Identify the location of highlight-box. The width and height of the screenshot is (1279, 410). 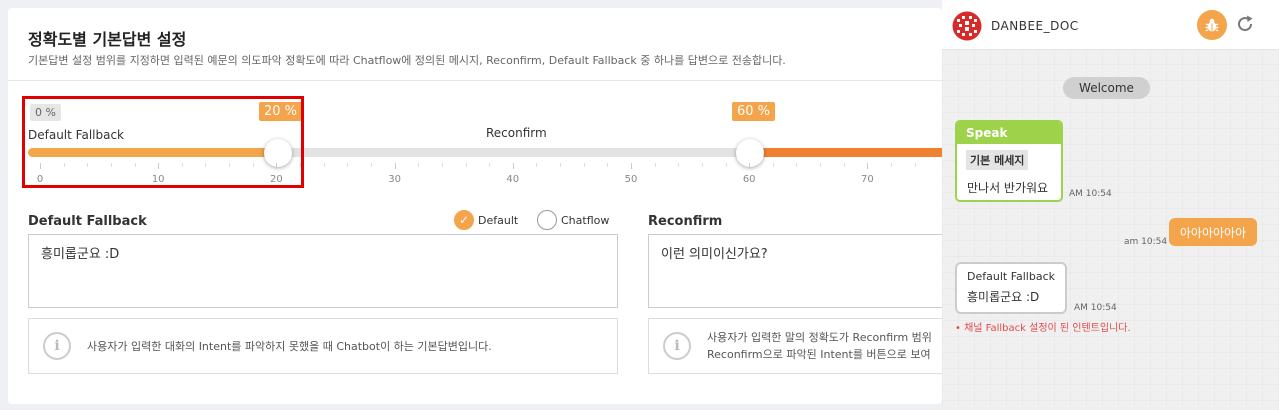
(163, 142).